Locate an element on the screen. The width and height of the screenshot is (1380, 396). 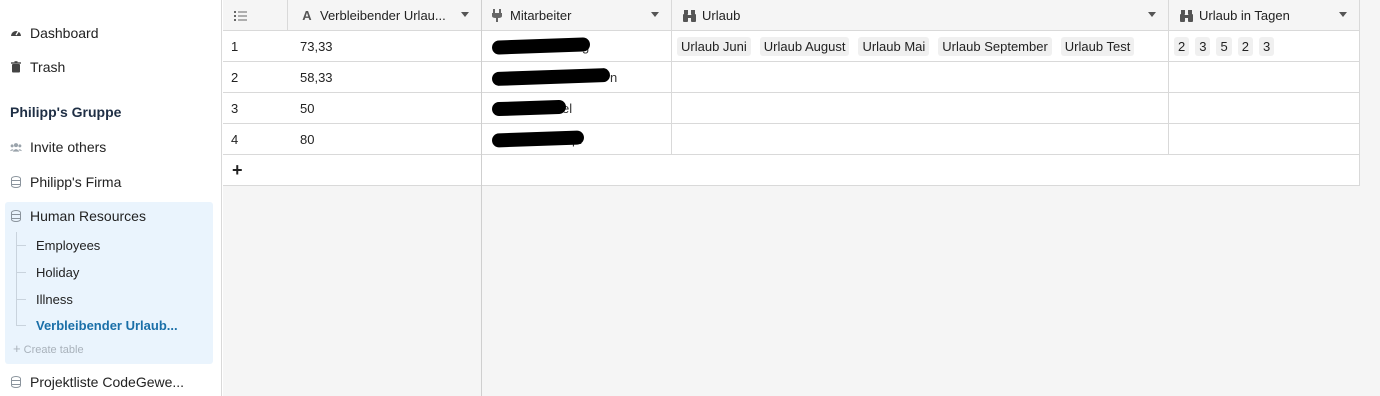
remaining-cell: 73,33 is located at coordinates (385, 46).